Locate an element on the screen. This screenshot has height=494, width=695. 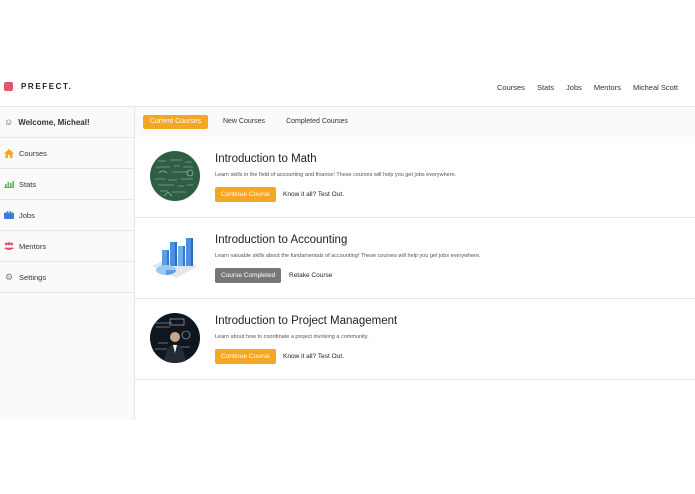
brand-name: PREFECT. is located at coordinates (47, 86).